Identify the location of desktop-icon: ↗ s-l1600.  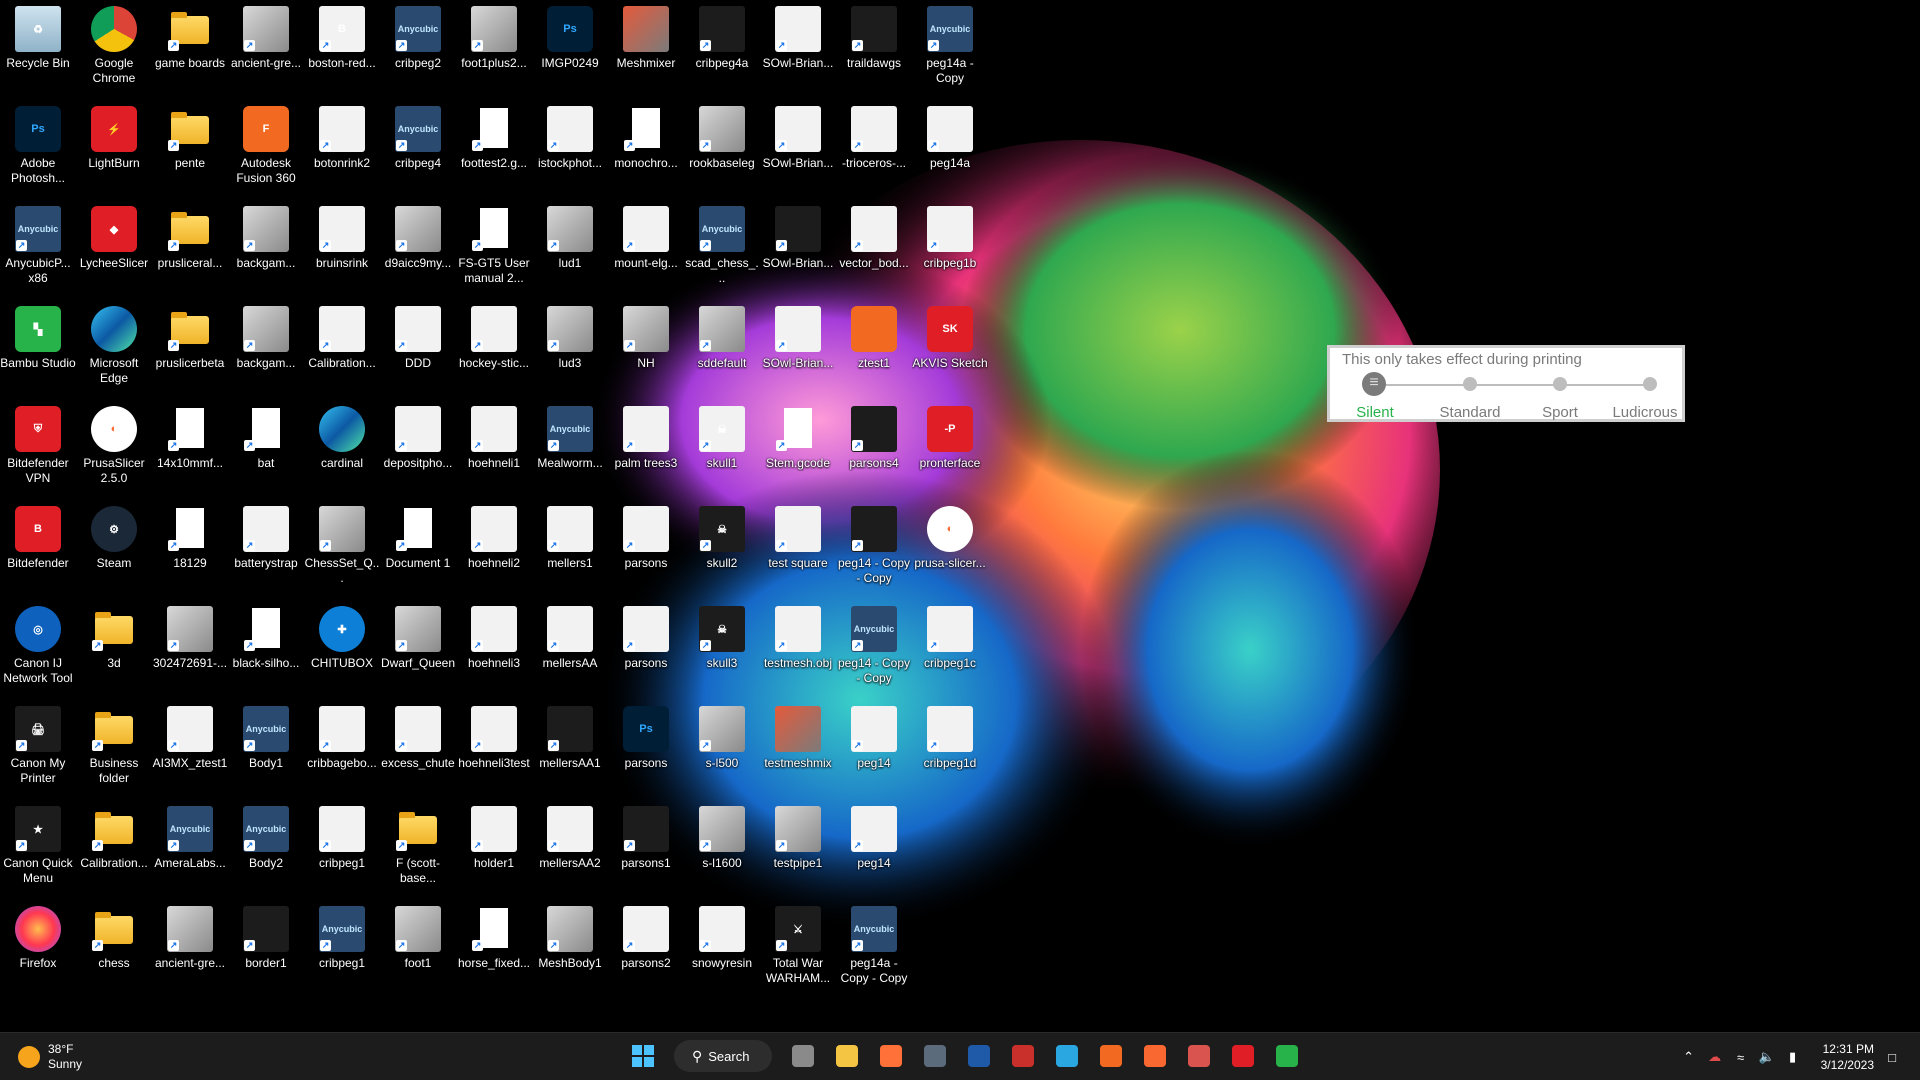
(722, 850).